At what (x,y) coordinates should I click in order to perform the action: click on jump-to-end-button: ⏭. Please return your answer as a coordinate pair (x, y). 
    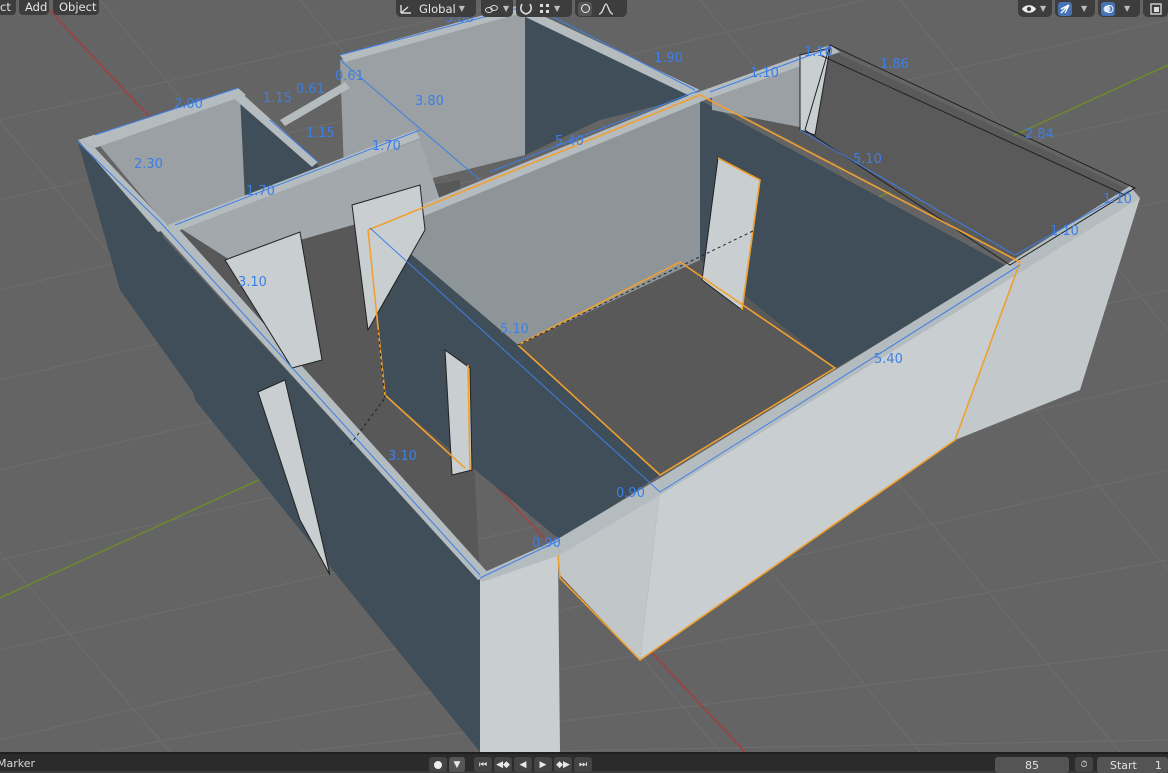
    Looking at the image, I should click on (583, 764).